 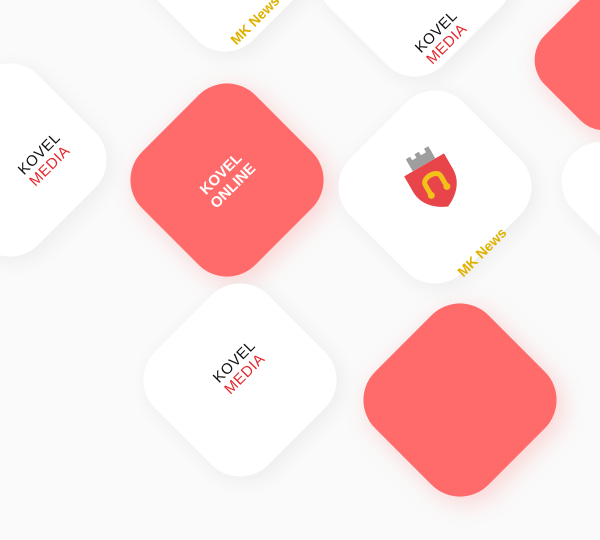 I want to click on mk-news-tile-top: MK News, so click(x=225, y=34).